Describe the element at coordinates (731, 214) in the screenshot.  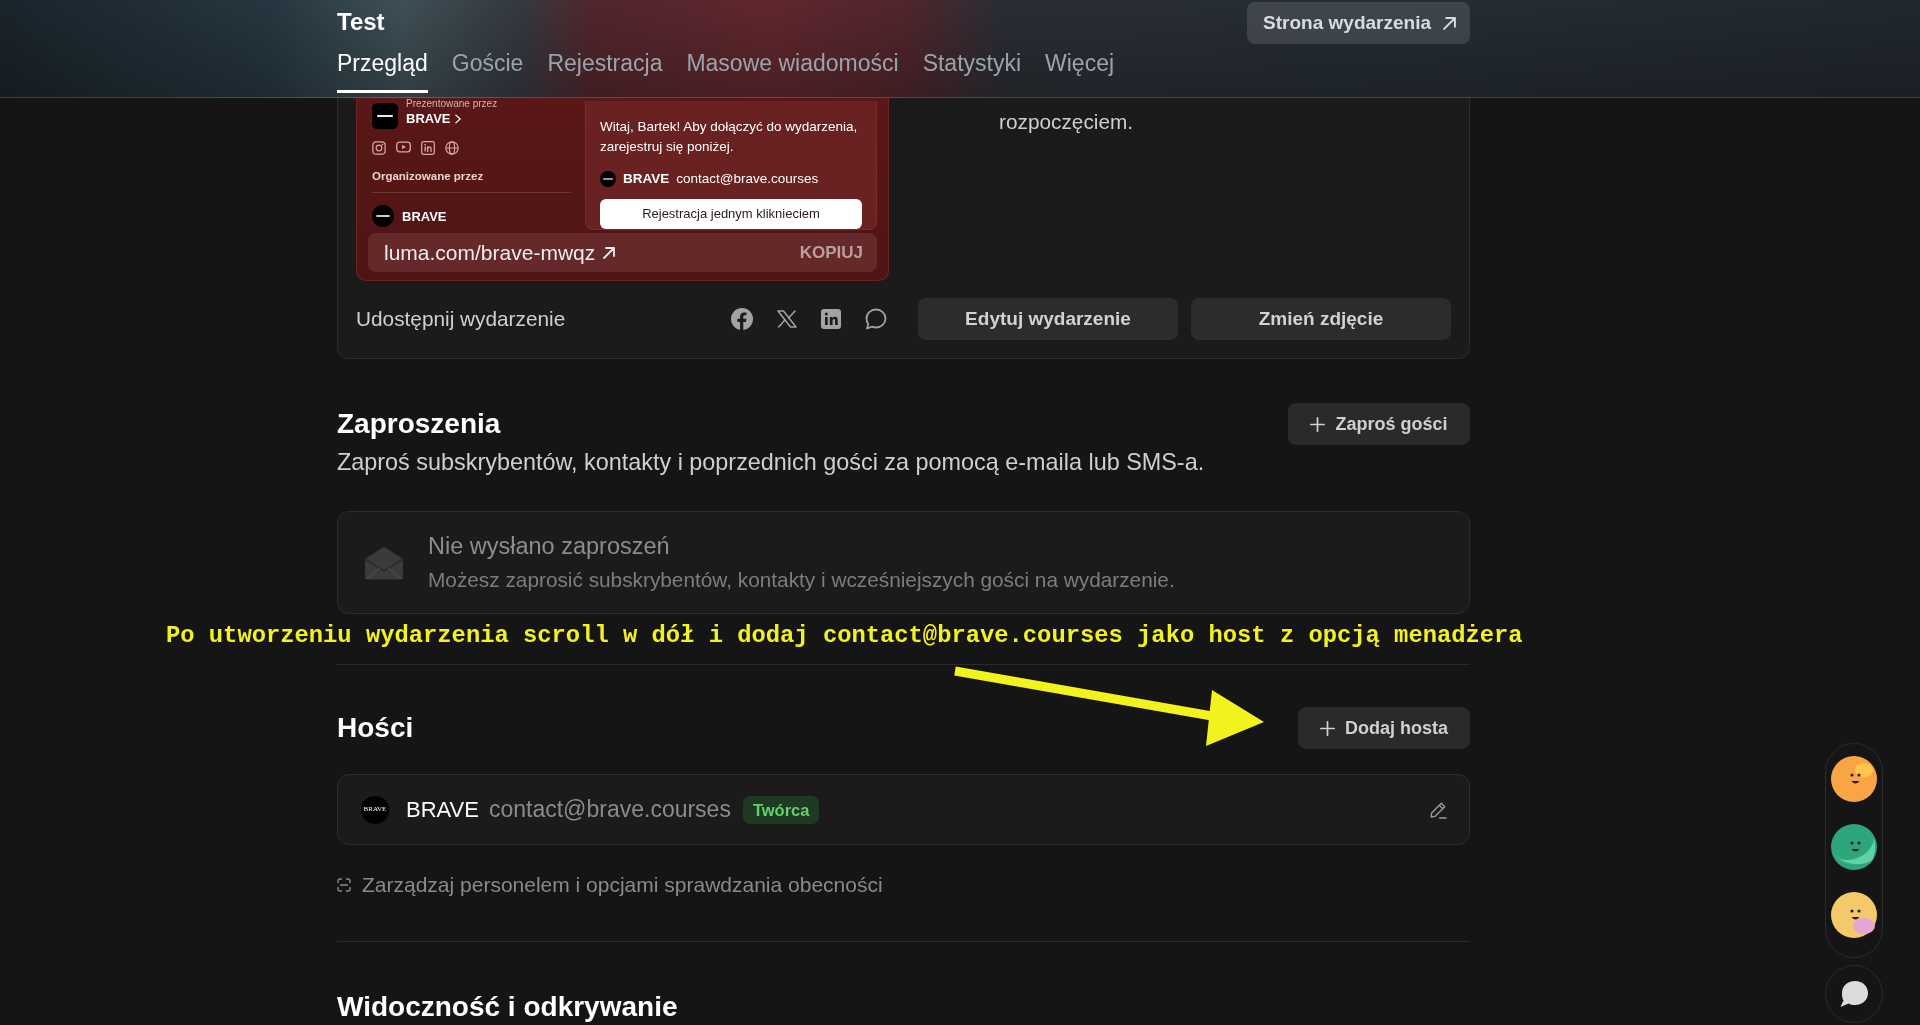
I see `register-button: Rejestracja jednym kliknieciem` at that location.